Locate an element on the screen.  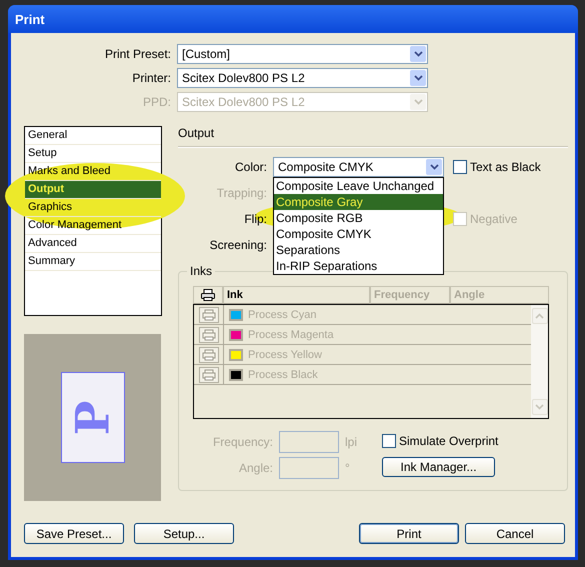
window-title: Print is located at coordinates (30, 19).